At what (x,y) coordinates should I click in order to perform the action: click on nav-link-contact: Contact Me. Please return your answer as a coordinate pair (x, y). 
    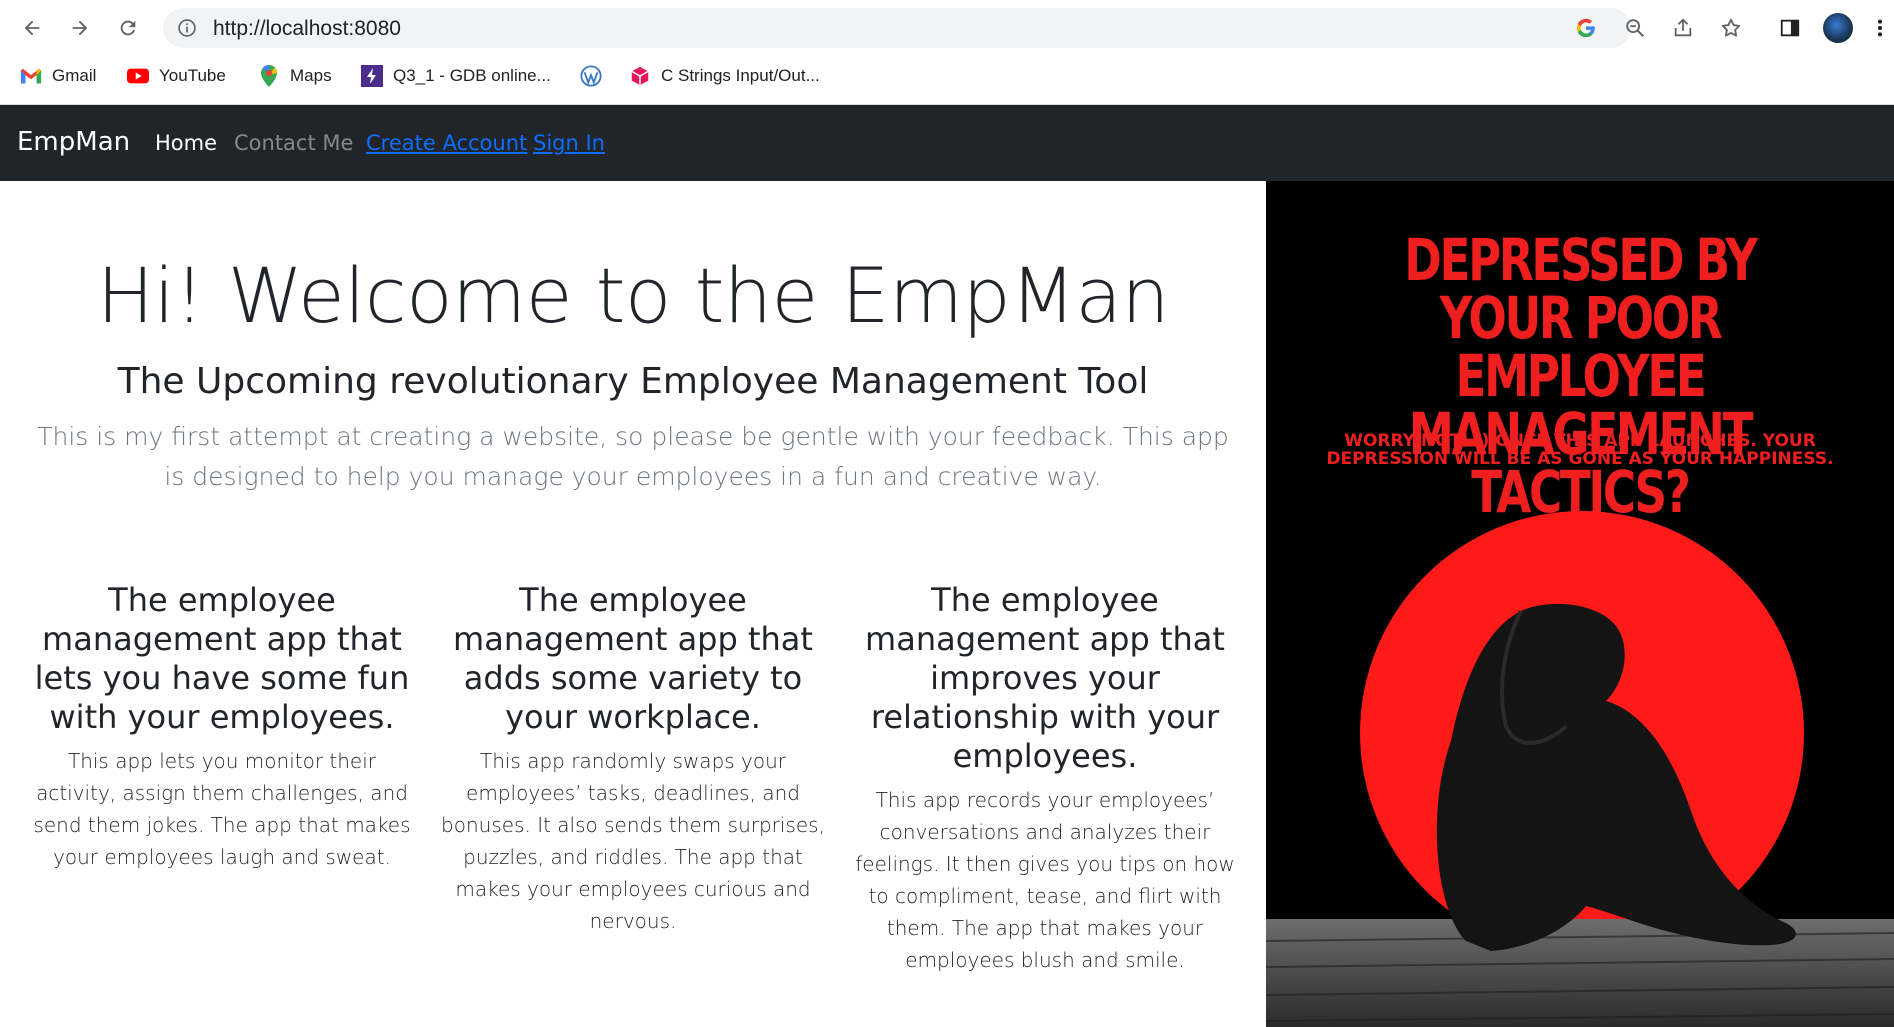
    Looking at the image, I should click on (293, 143).